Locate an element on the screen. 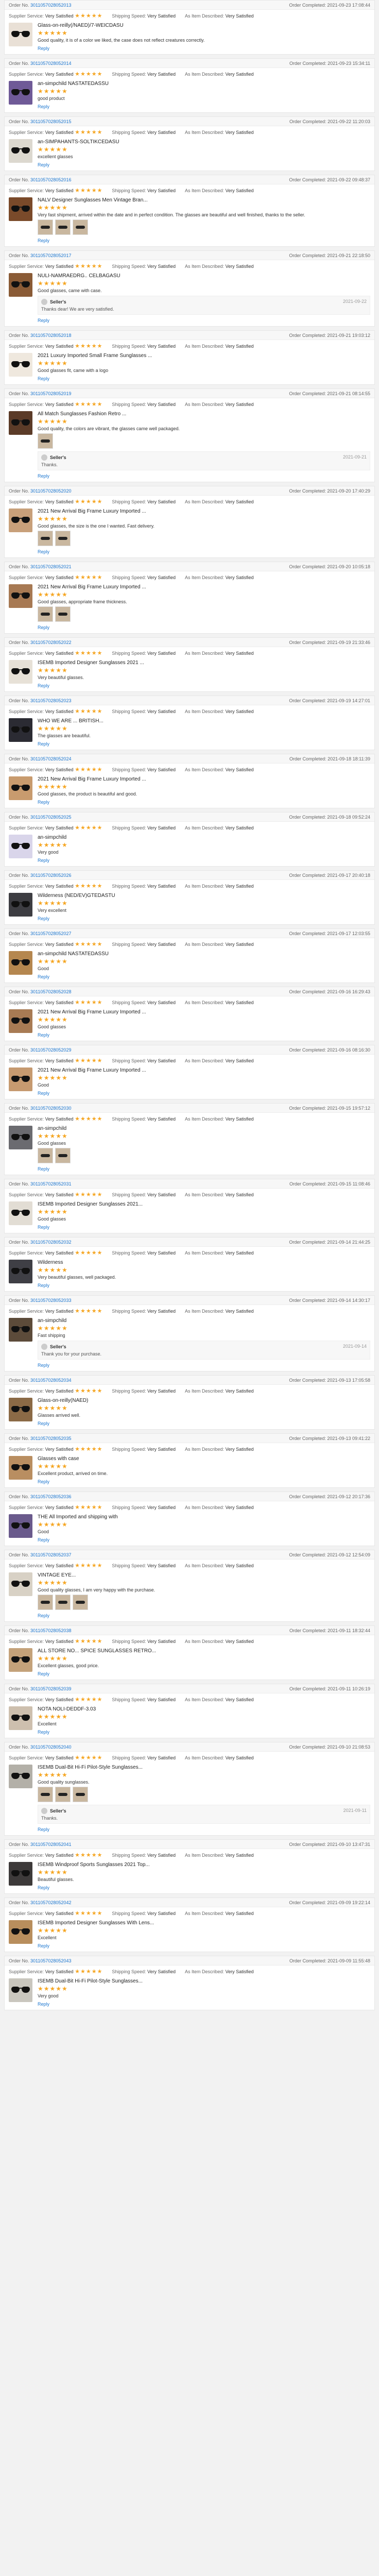  order-number-link: 3011057028052029 is located at coordinates (51, 1050).